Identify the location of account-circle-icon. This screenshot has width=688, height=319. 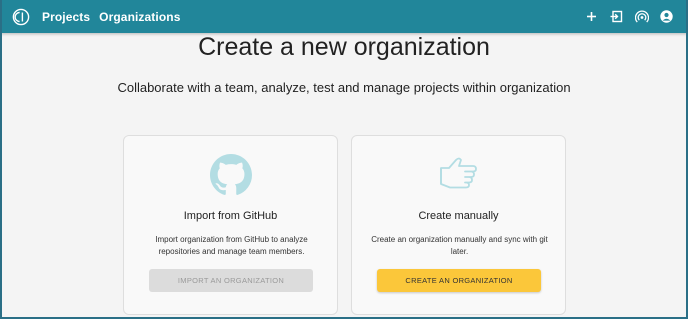
(666, 16).